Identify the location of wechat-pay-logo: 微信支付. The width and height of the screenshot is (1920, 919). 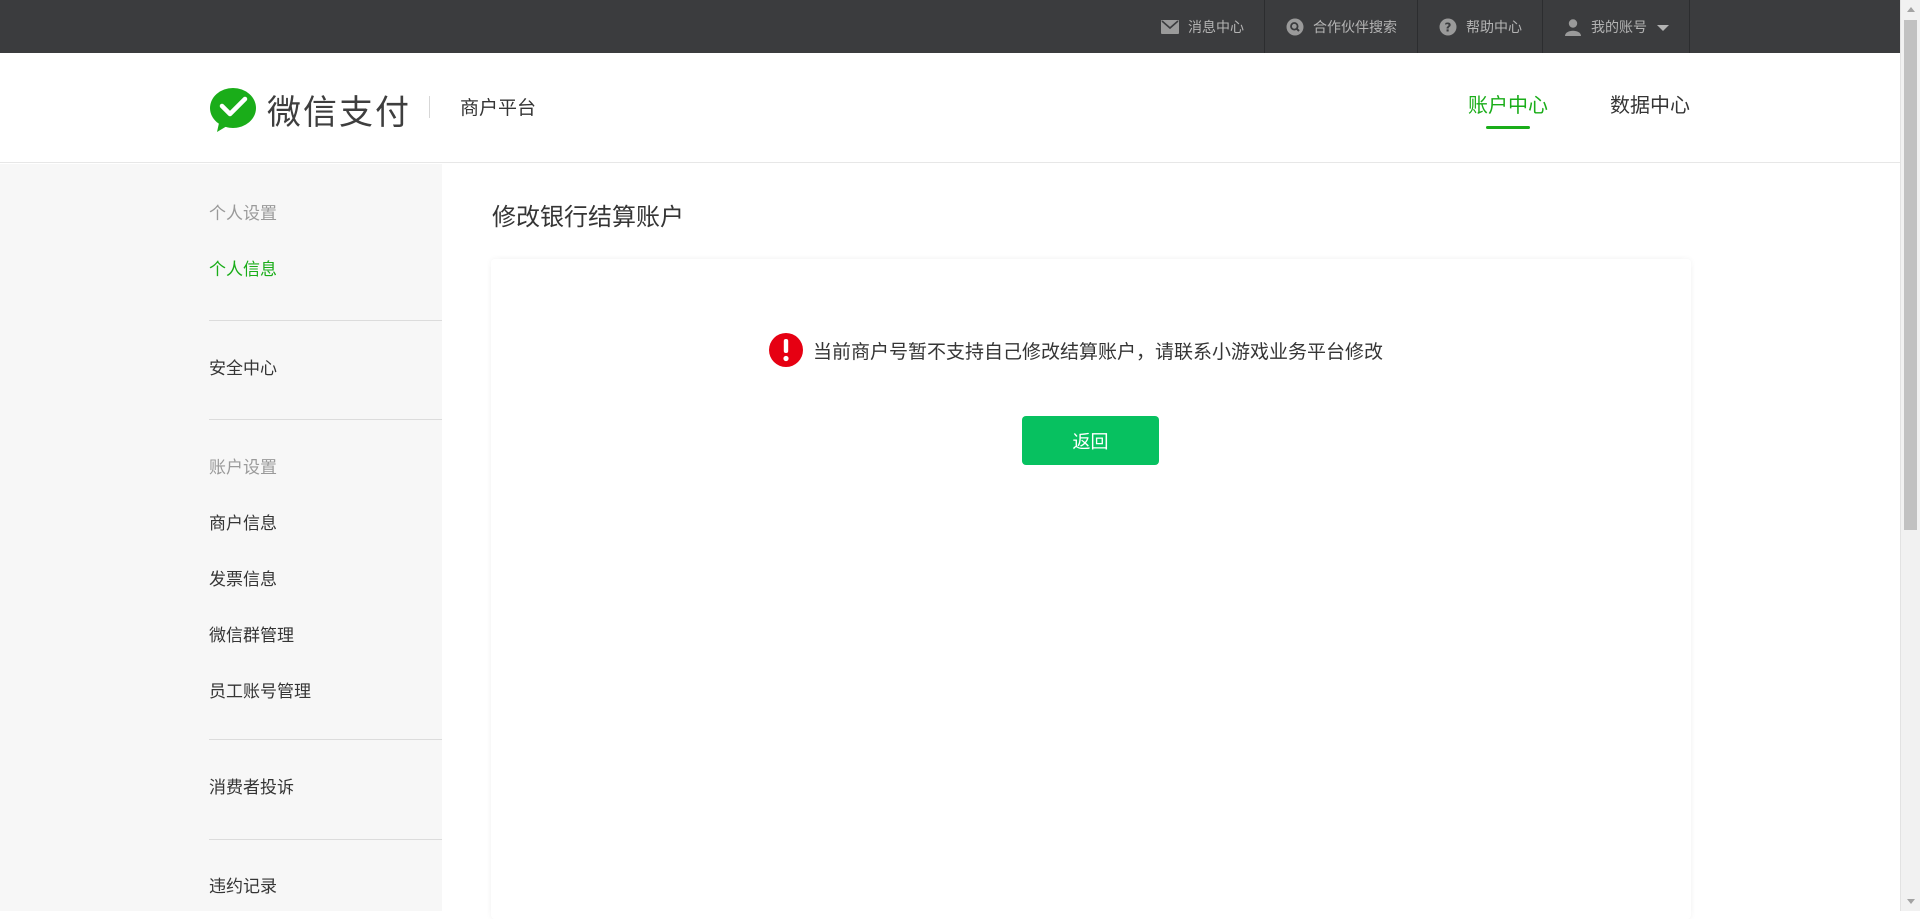
(310, 109).